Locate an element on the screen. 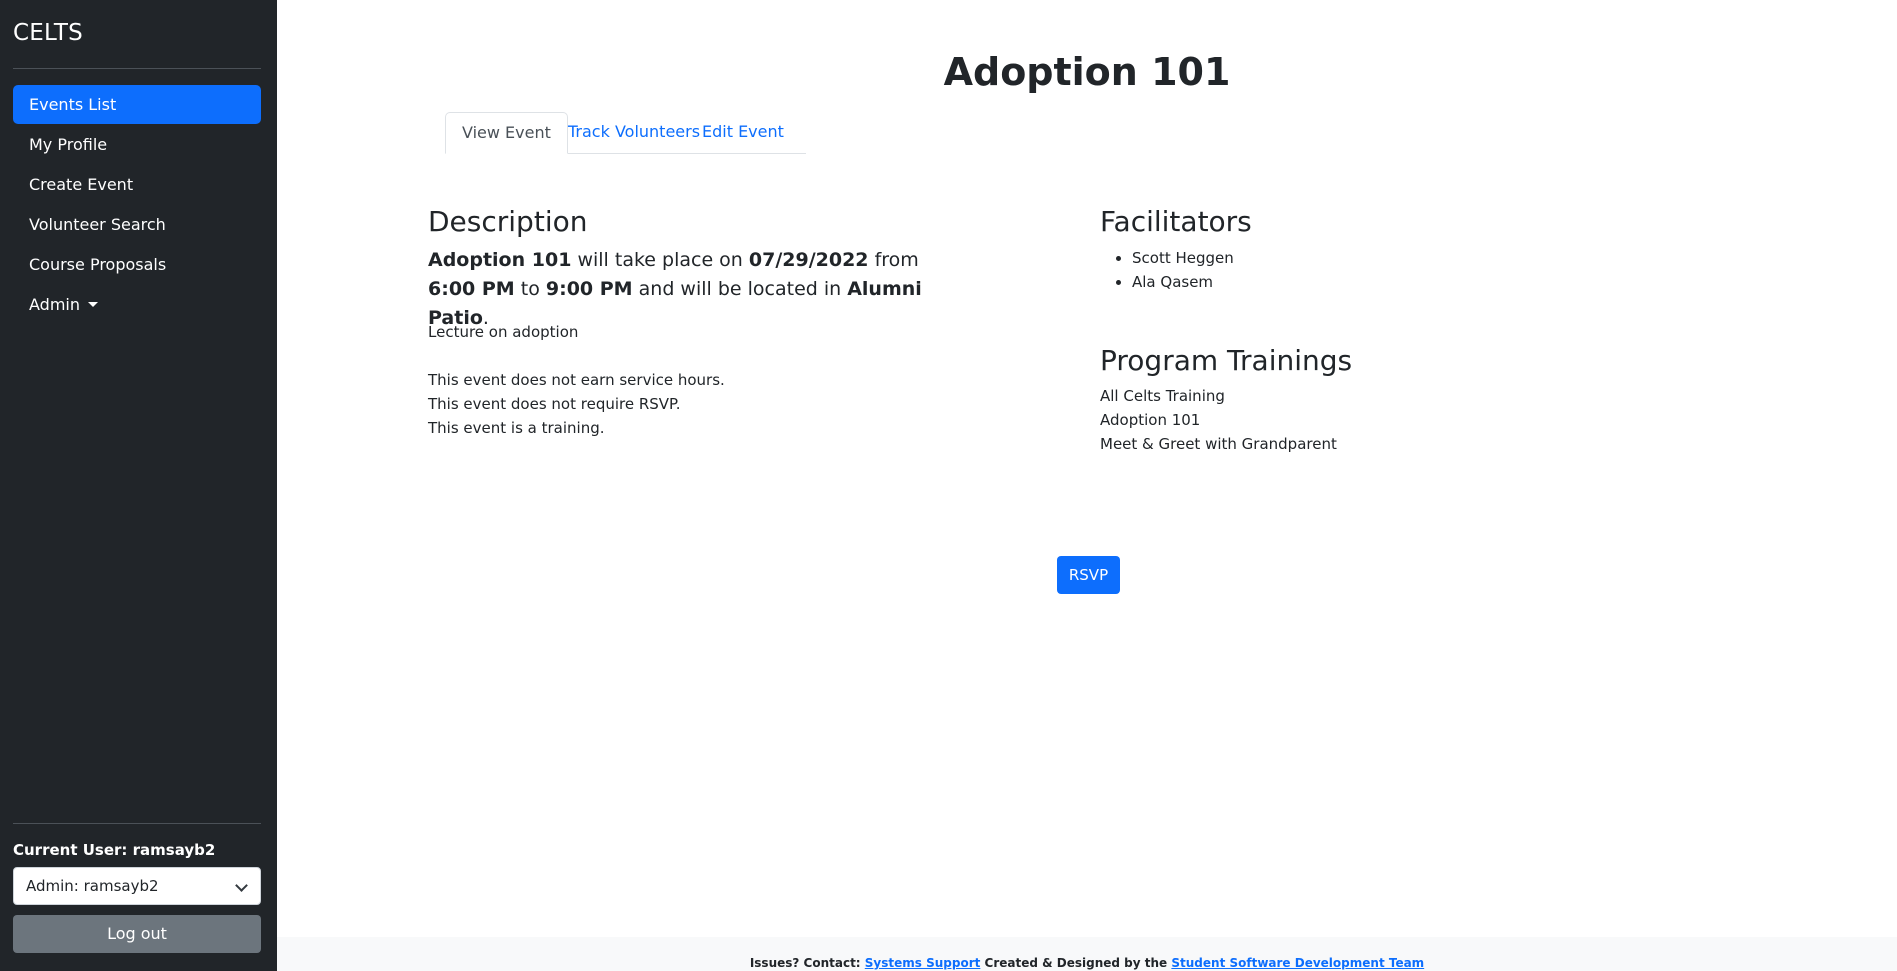 Image resolution: width=1897 pixels, height=971 pixels. facilitators-heading: Facilitators is located at coordinates (1176, 221).